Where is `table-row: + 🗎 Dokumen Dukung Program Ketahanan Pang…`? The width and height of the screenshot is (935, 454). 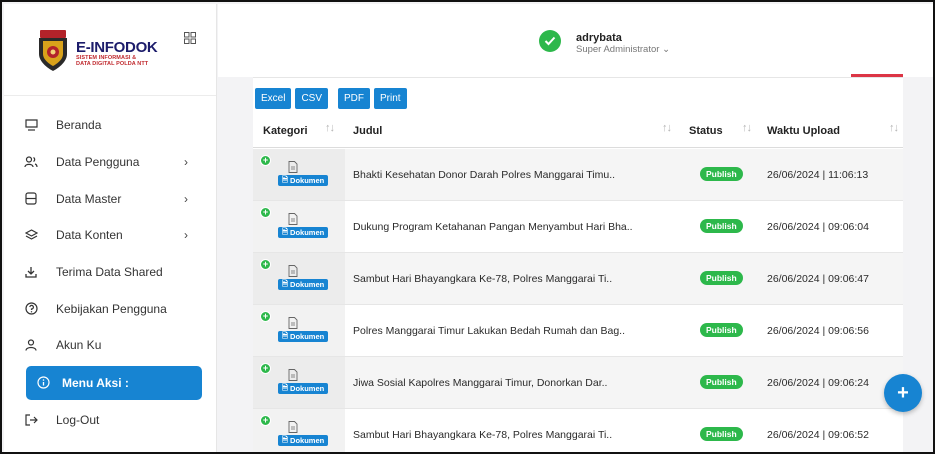 table-row: + 🗎 Dokumen Dukung Program Ketahanan Pang… is located at coordinates (578, 227).